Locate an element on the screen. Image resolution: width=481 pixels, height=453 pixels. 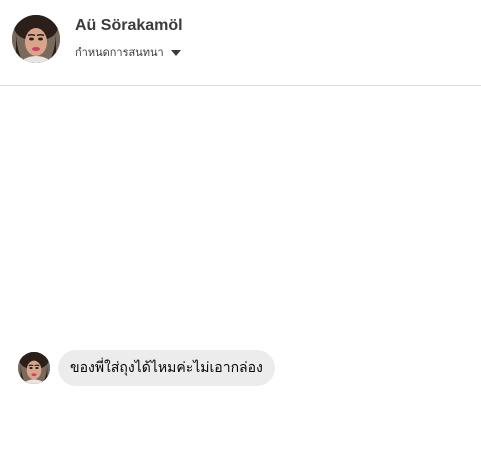
message-bubble: ของพี่ใส่ถุงได้ไหมค่ะไม่เอากล่อง is located at coordinates (166, 368).